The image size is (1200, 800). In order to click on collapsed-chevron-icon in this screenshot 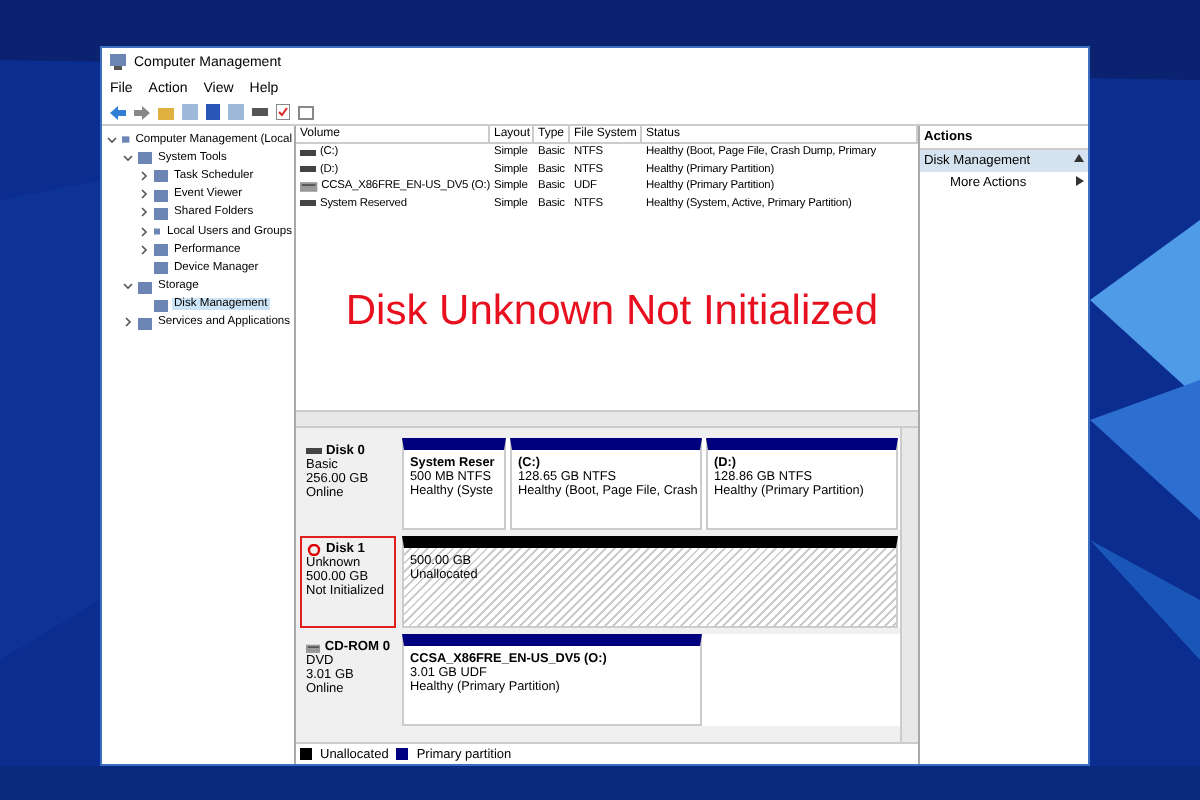, I will do `click(128, 322)`.